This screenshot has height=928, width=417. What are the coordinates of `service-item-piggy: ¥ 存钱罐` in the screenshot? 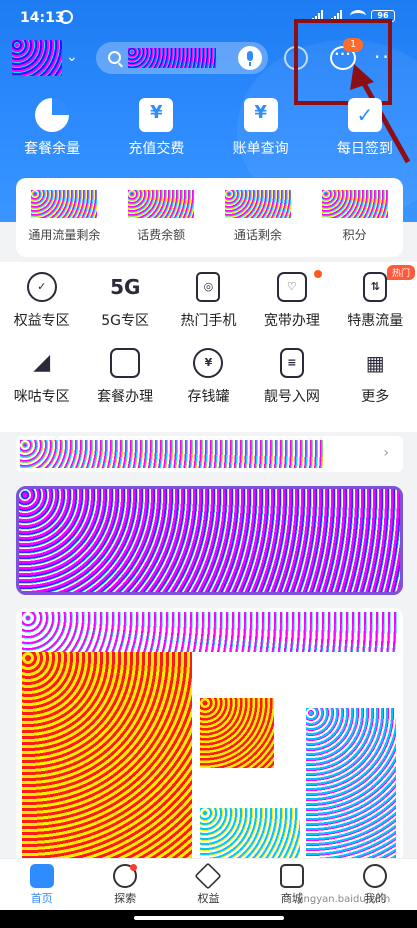 It's located at (208, 377).